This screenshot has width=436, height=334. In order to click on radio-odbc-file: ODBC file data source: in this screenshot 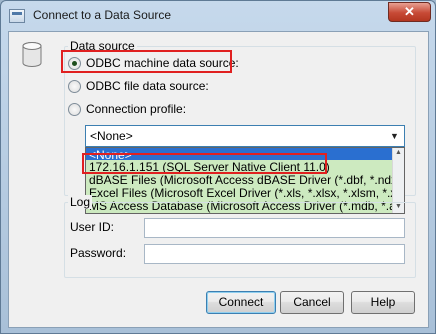, I will do `click(138, 86)`.